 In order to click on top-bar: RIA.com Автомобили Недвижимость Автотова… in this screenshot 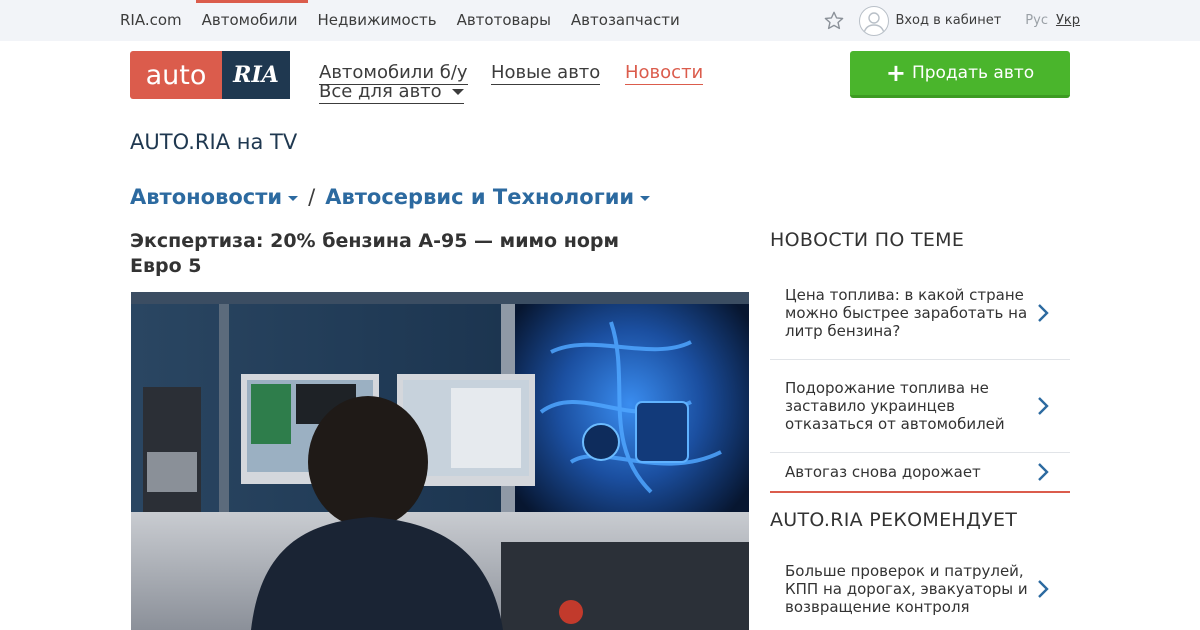, I will do `click(600, 20)`.